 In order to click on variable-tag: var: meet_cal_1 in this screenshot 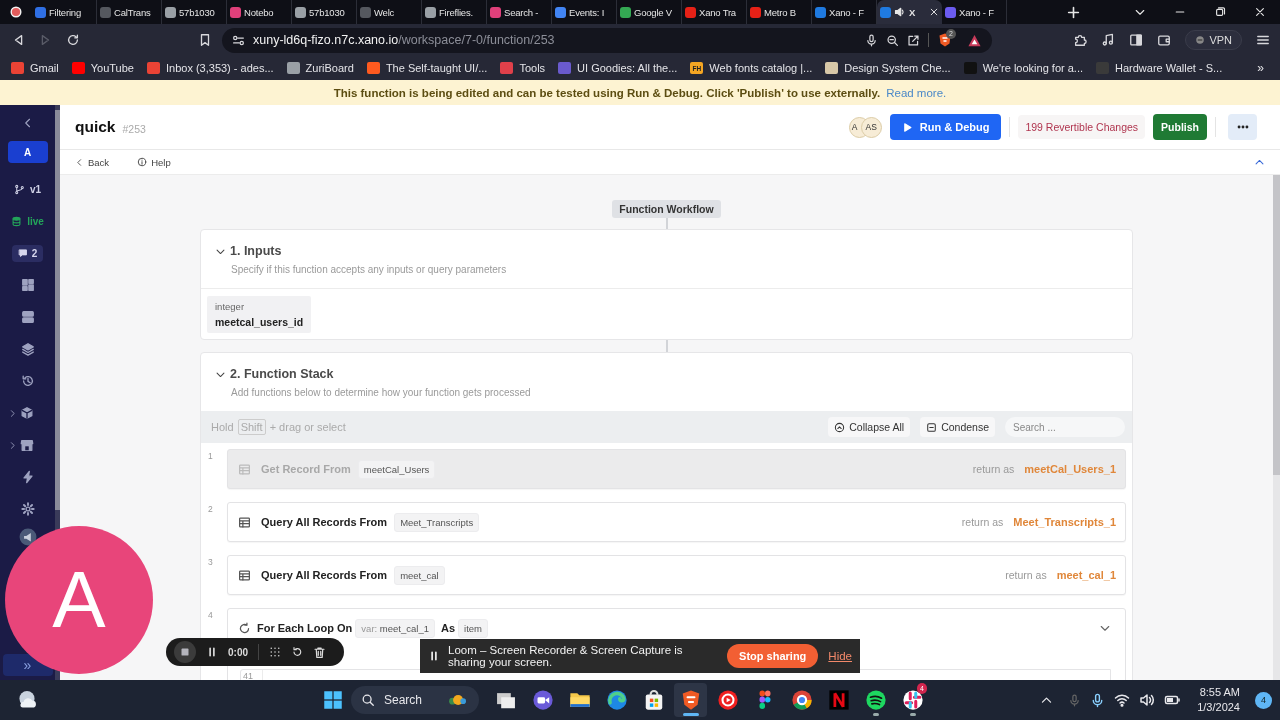, I will do `click(395, 628)`.